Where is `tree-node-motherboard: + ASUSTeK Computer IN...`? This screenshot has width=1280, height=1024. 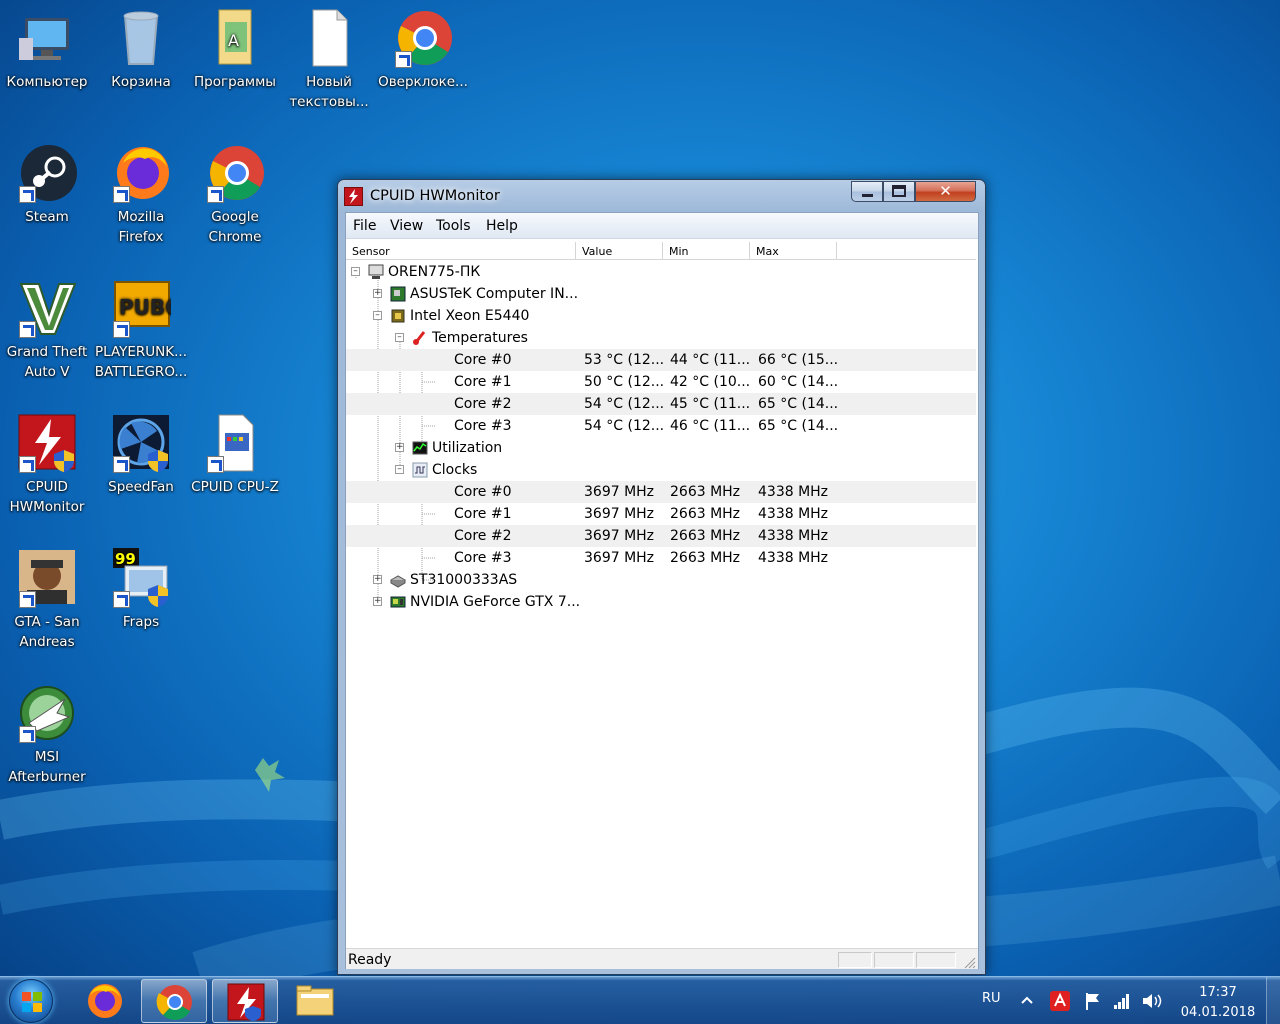
tree-node-motherboard: + ASUSTeK Computer IN... is located at coordinates (661, 294).